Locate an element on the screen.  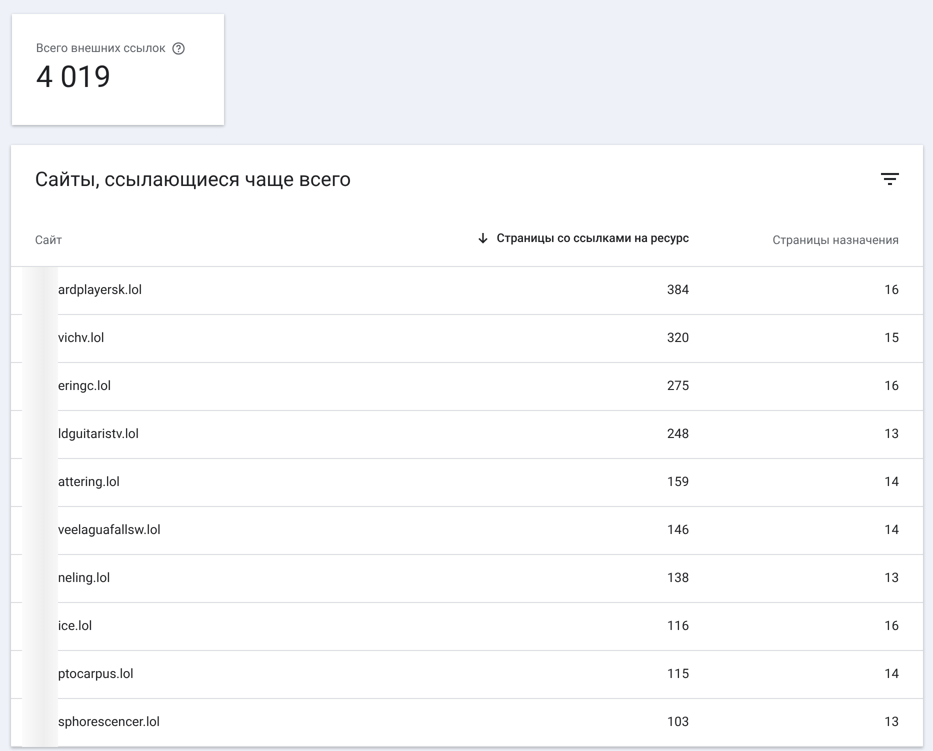
table-cell-text: 146 is located at coordinates (677, 531).